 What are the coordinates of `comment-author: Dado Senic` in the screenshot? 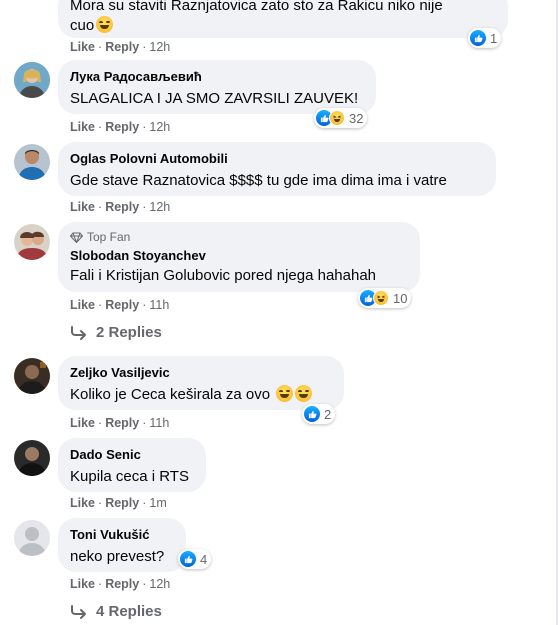 It's located at (132, 454).